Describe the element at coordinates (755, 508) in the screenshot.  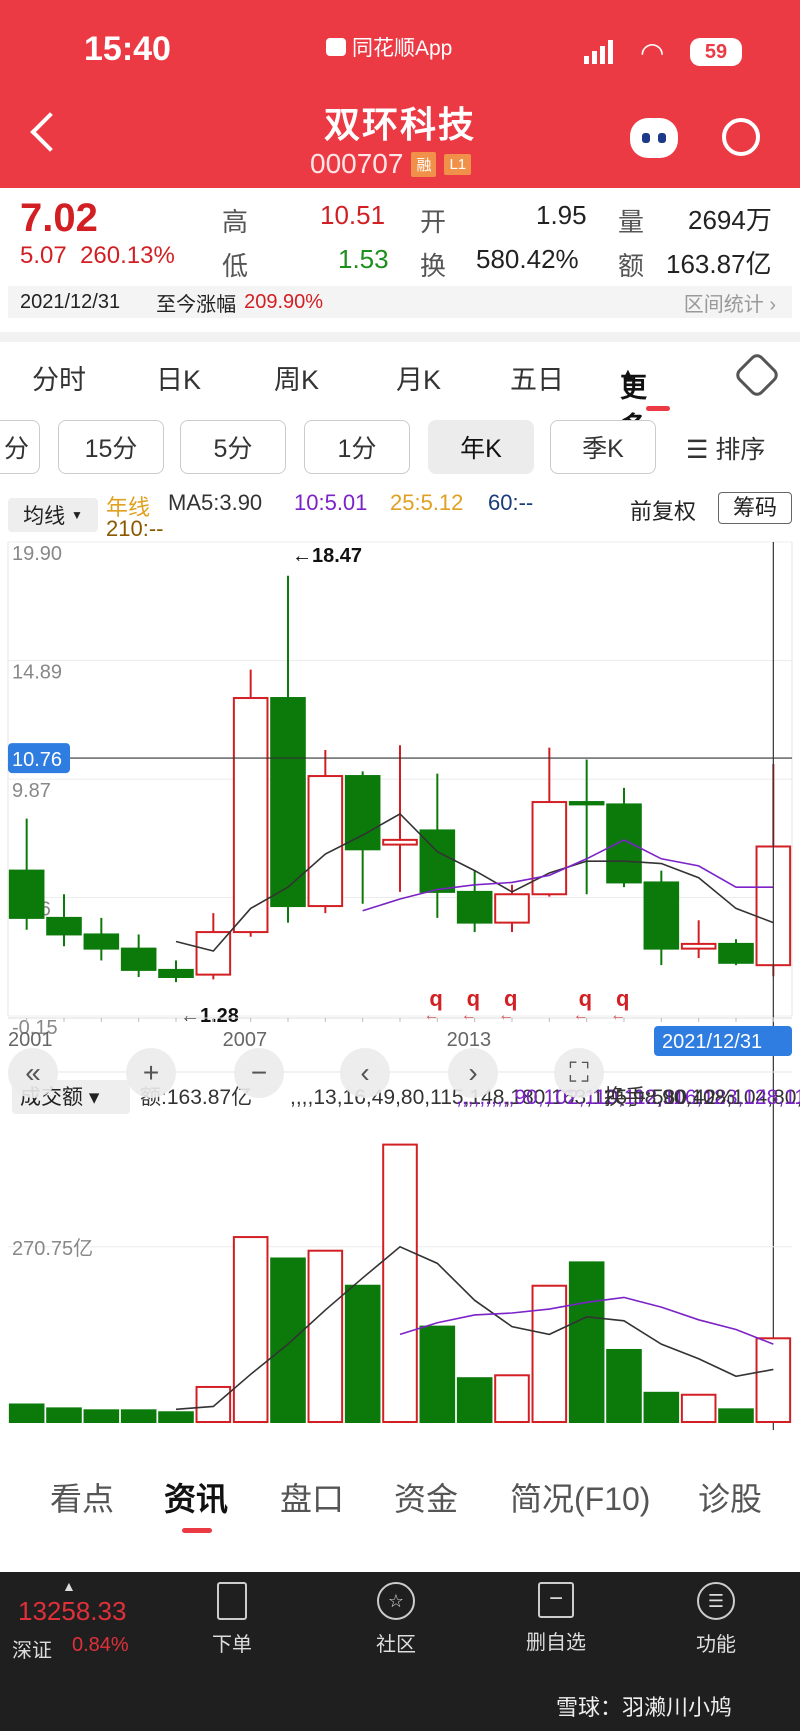
I see `chip-button: 筹码` at that location.